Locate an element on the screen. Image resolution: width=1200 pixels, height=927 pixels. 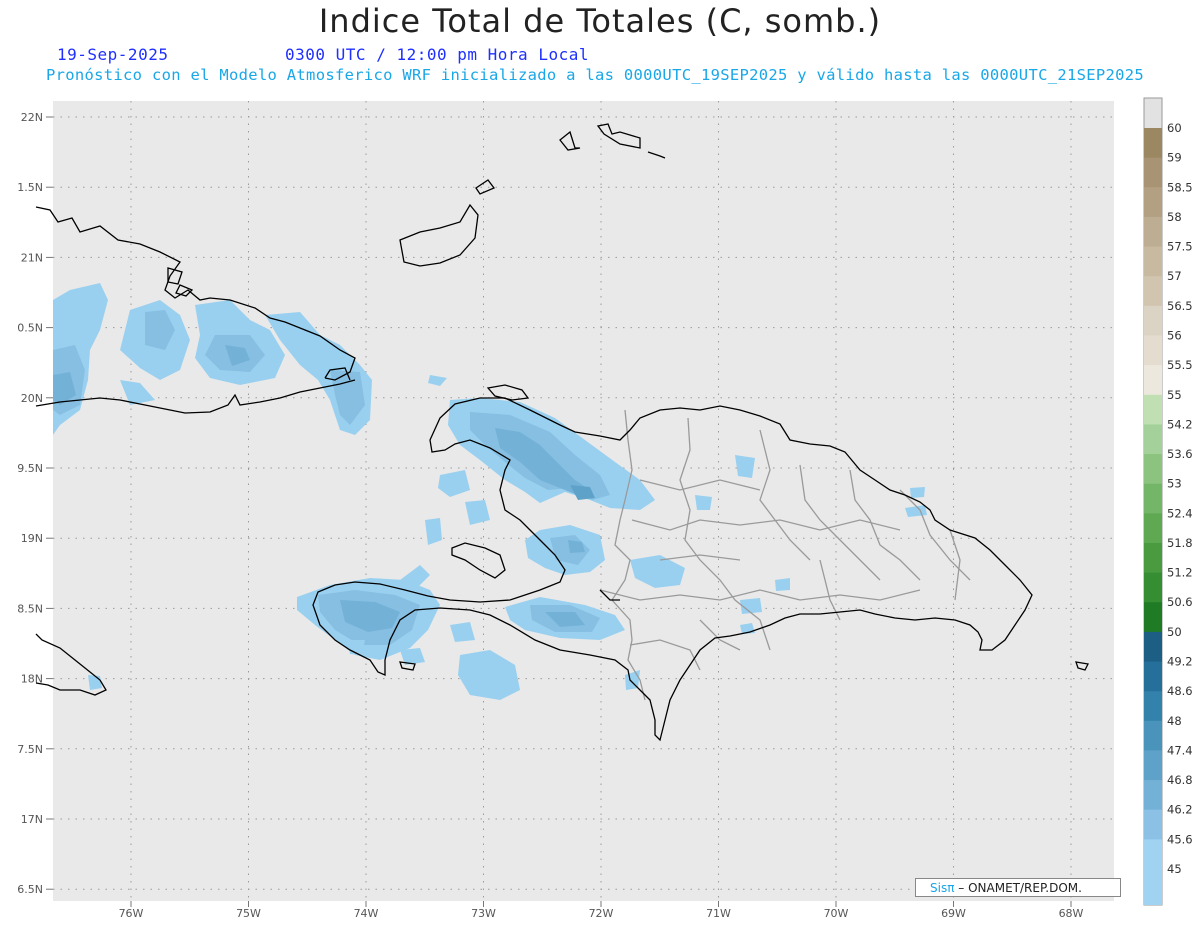
credit-box: Sisπ – ONAMET/REP.DOM. is located at coordinates (1018, 887).